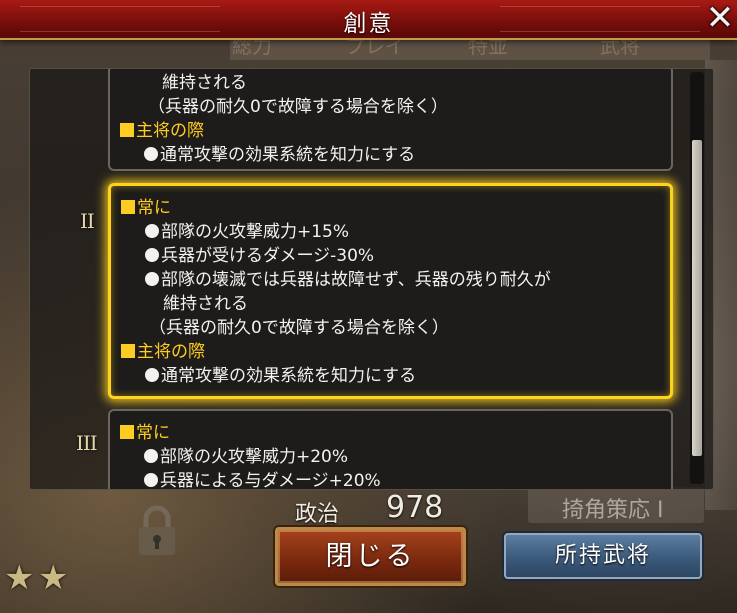 The width and height of the screenshot is (737, 613). I want to click on lock-icon, so click(157, 530).